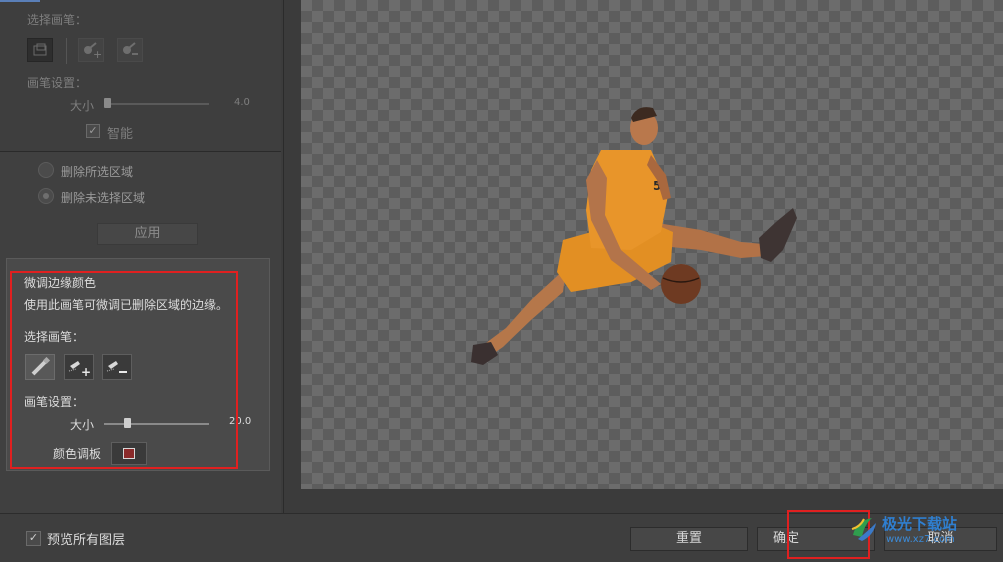  Describe the element at coordinates (82, 106) in the screenshot. I see `size-label: 大小` at that location.